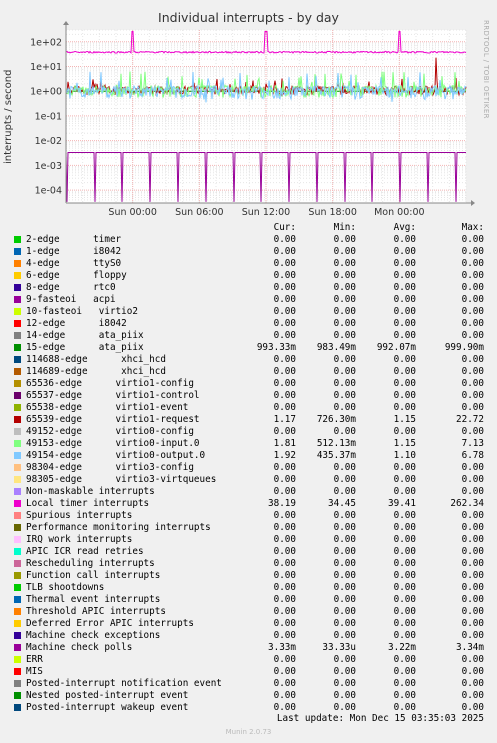 The width and height of the screenshot is (497, 743). I want to click on legend-name: Function call interrupts, so click(93, 575).